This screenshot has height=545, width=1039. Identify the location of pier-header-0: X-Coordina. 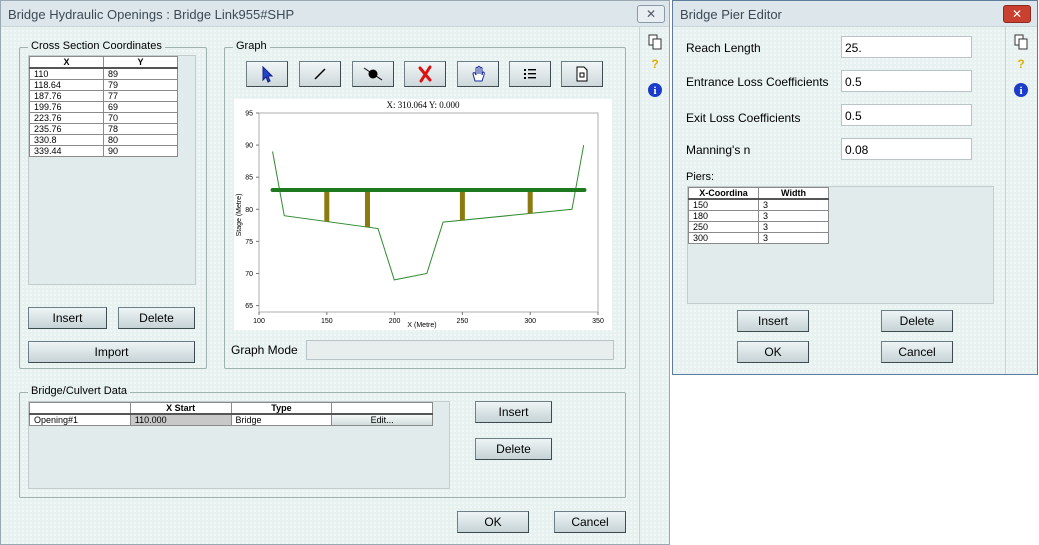
(723, 193).